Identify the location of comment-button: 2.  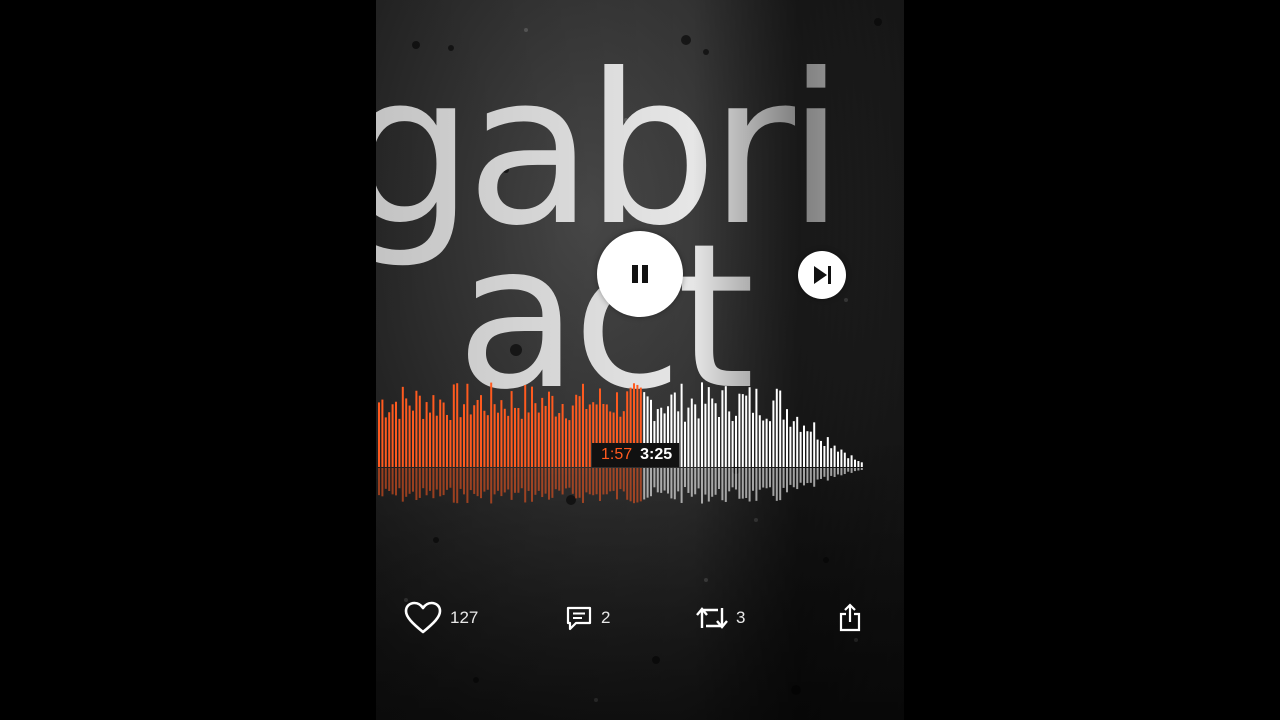
(587, 618).